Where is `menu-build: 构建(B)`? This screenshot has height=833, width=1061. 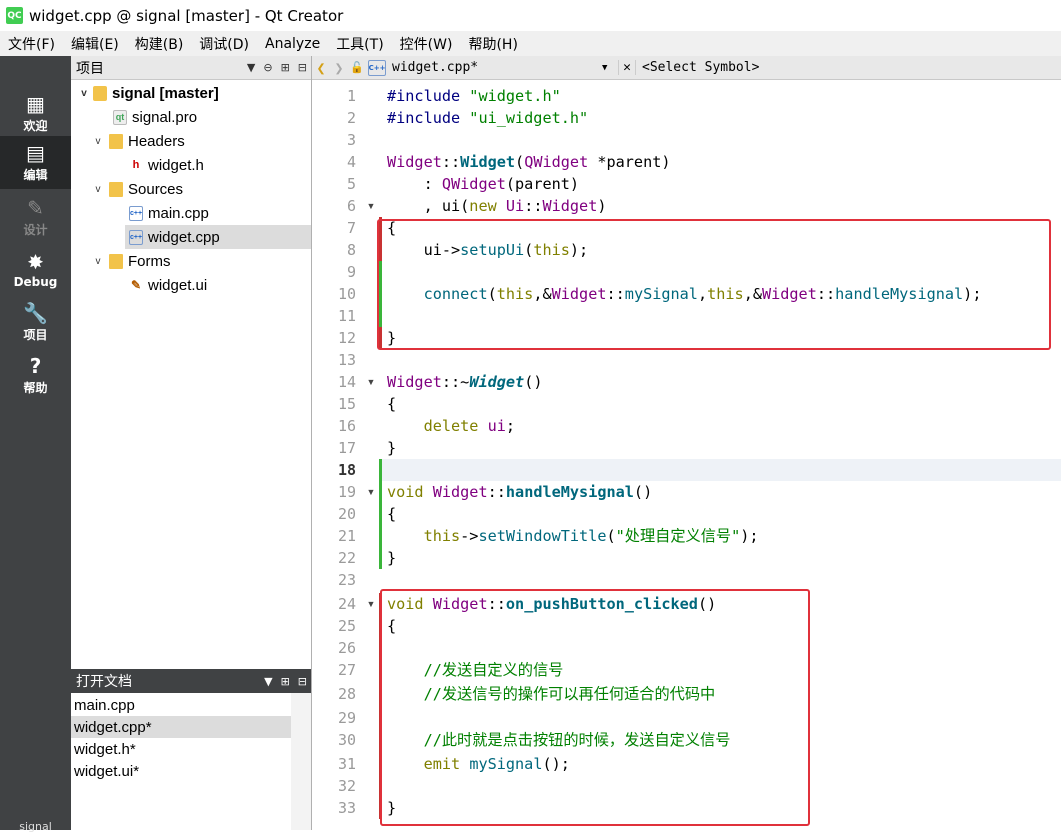
menu-build: 构建(B) is located at coordinates (159, 44).